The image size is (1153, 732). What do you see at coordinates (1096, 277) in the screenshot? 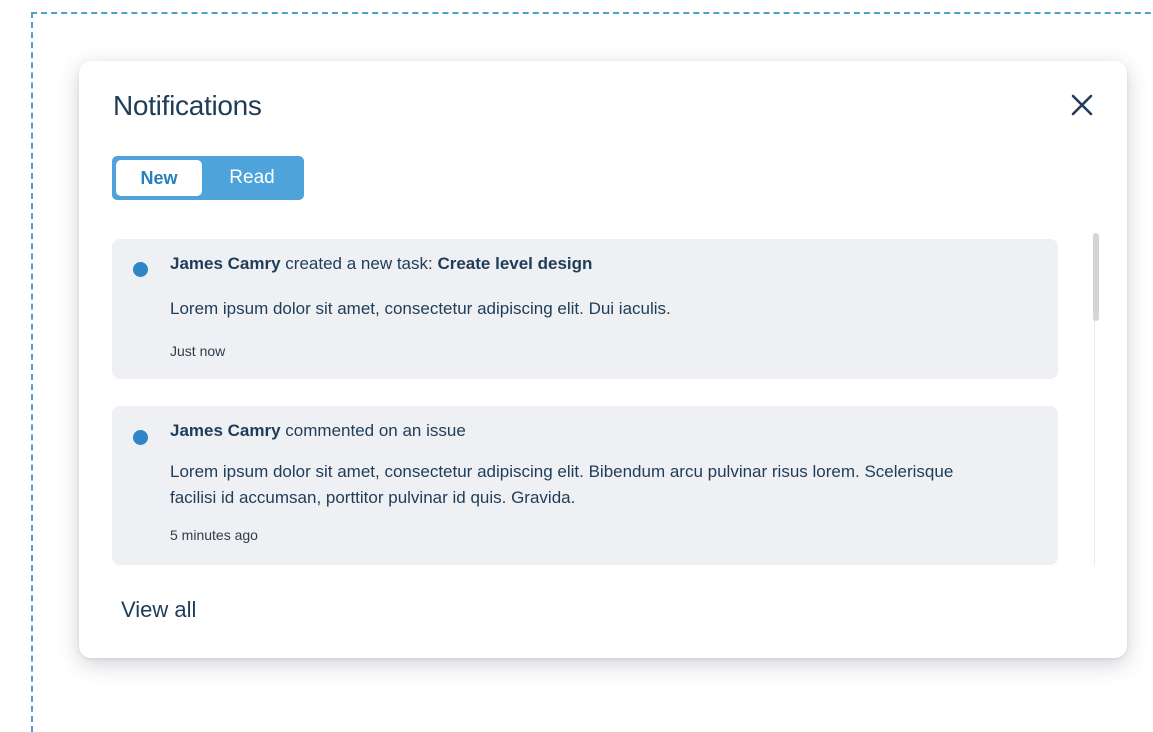
I see `scrollbar-thumb` at bounding box center [1096, 277].